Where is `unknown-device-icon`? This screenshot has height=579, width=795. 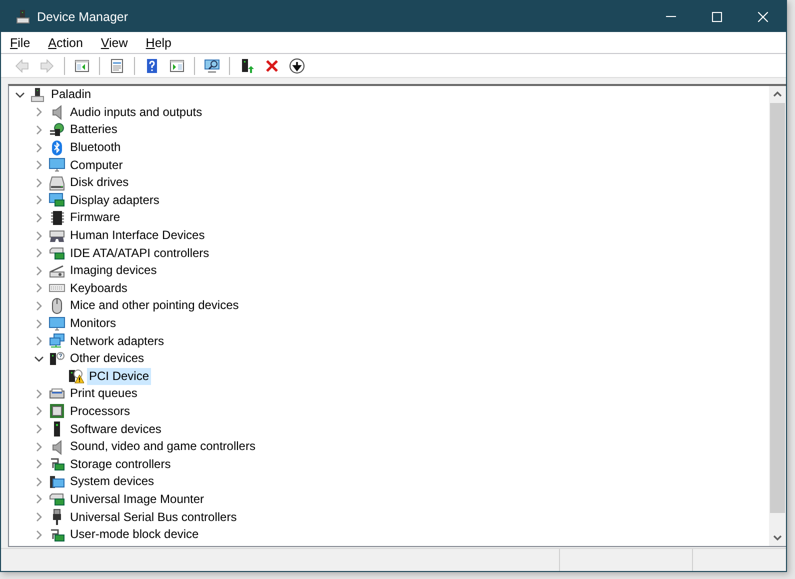 unknown-device-icon is located at coordinates (57, 358).